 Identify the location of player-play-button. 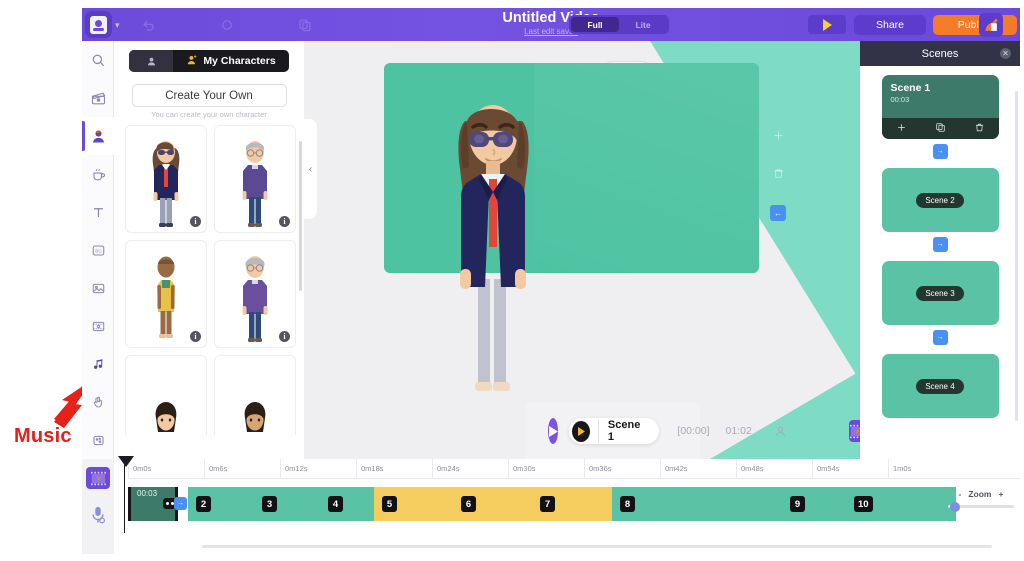
(553, 431).